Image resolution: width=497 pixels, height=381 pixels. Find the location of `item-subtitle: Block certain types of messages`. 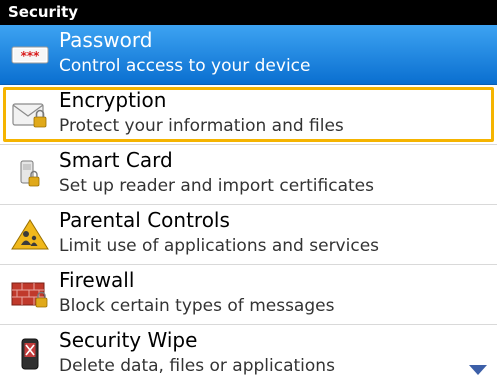

item-subtitle: Block certain types of messages is located at coordinates (197, 306).